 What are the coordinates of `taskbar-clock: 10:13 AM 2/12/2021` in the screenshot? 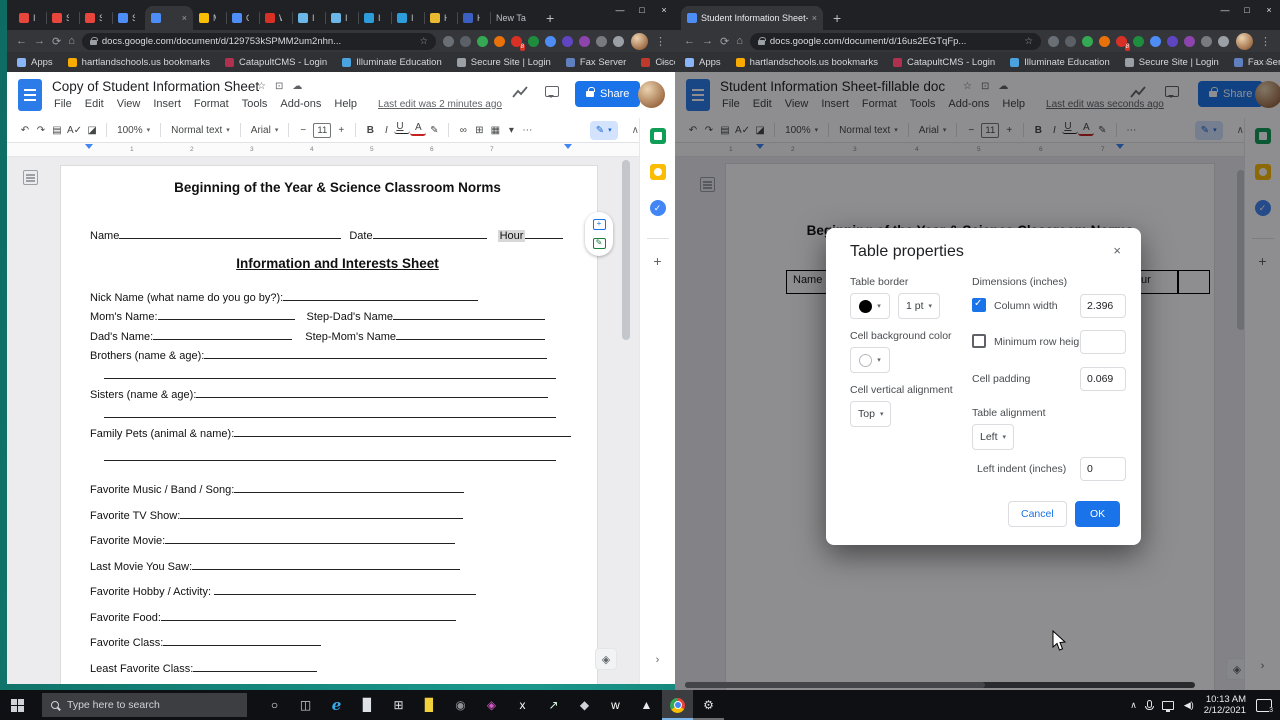 It's located at (1225, 705).